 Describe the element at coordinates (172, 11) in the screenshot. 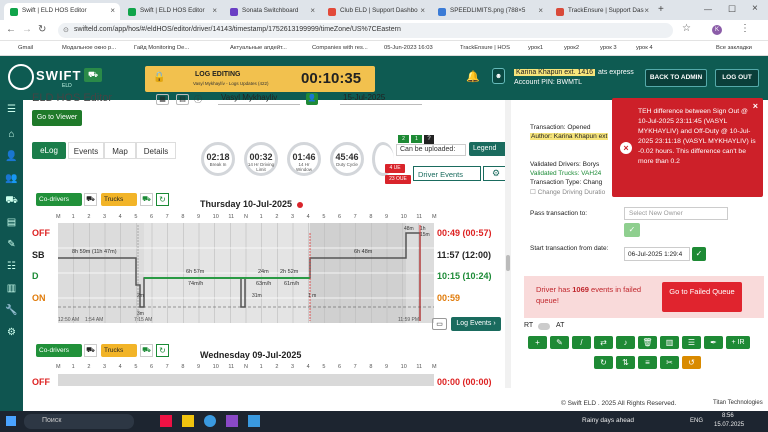

I see `browser-tab: Swift | ELD HOS Editor ×` at that location.